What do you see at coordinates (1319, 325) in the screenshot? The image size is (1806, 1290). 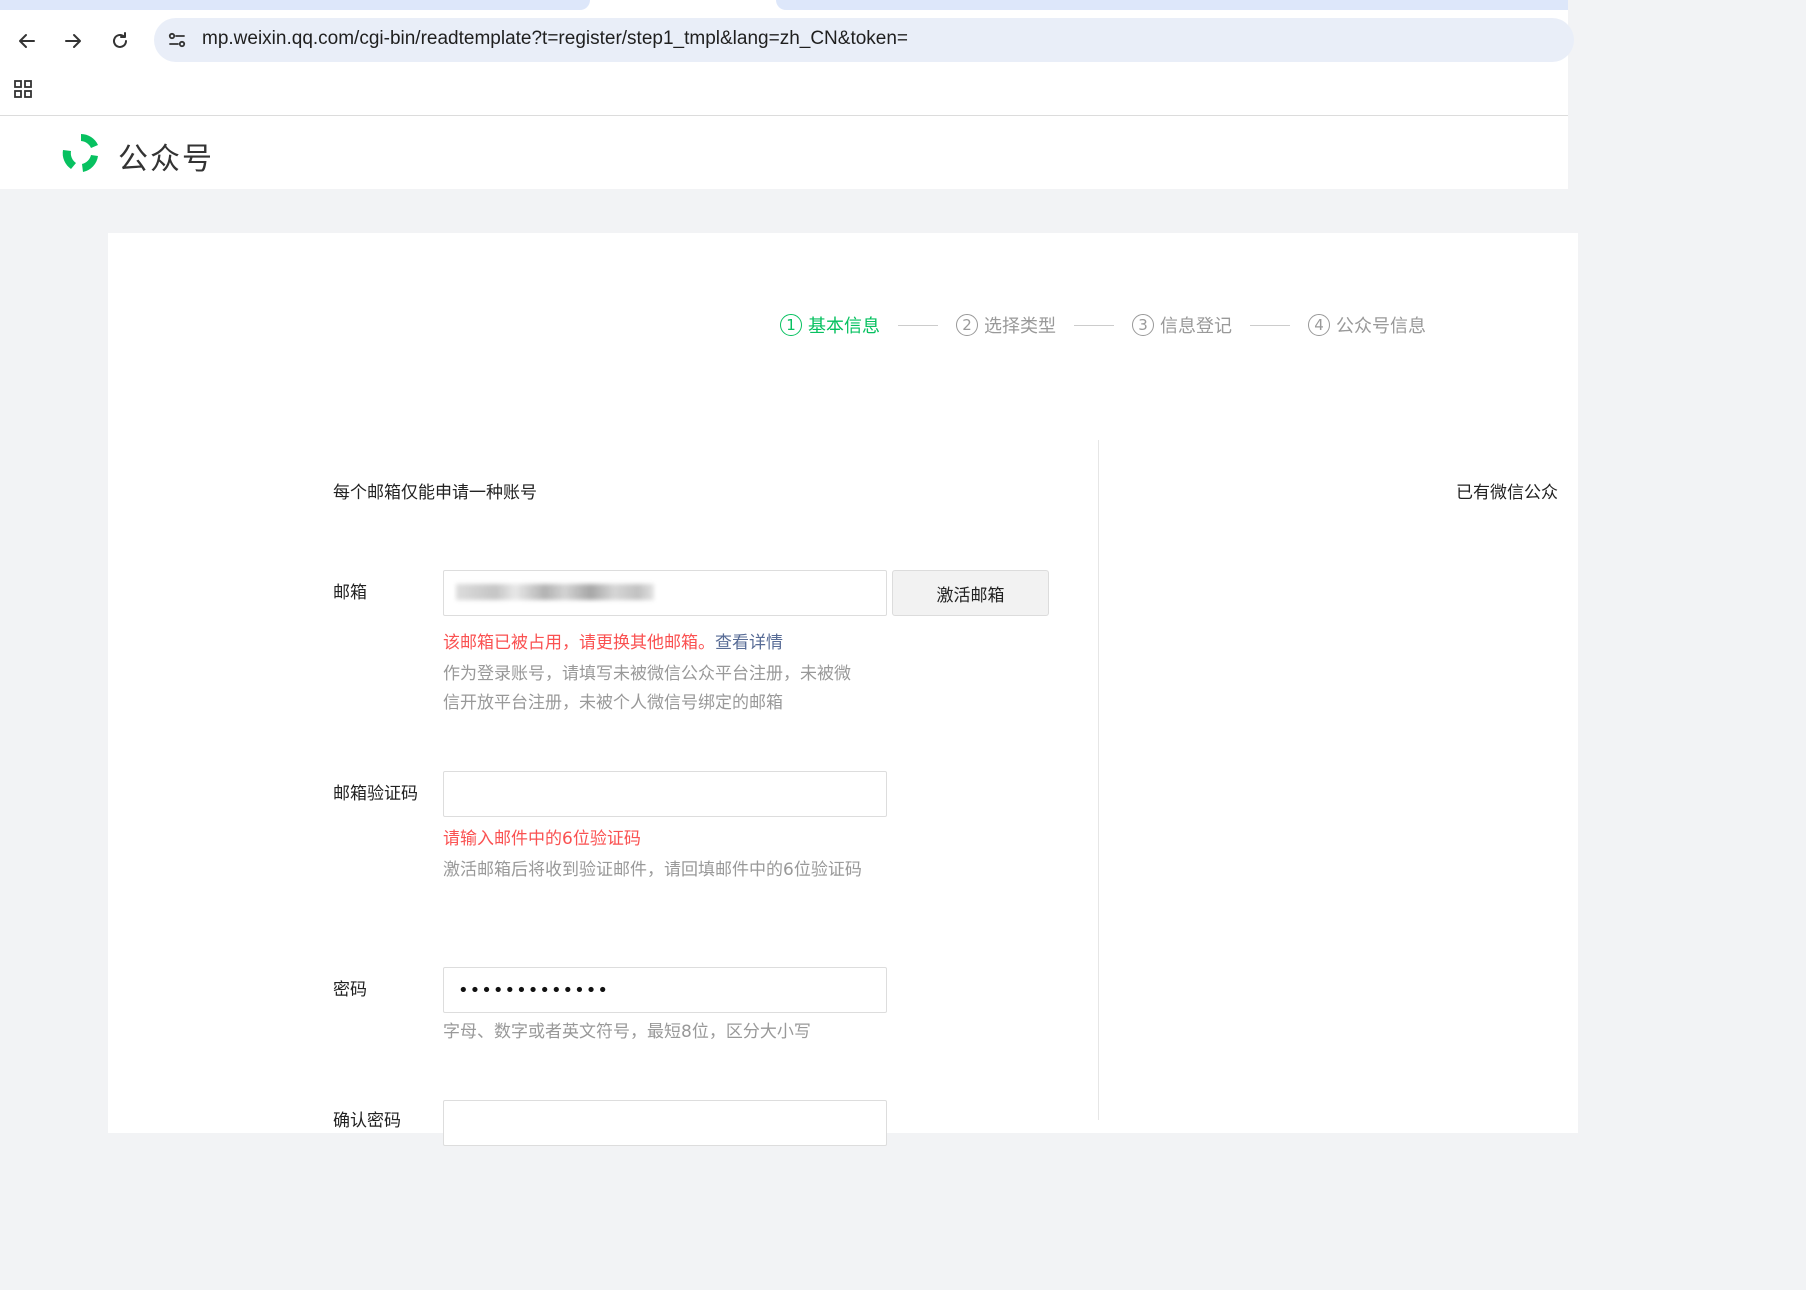 I see `step-number: 4` at bounding box center [1319, 325].